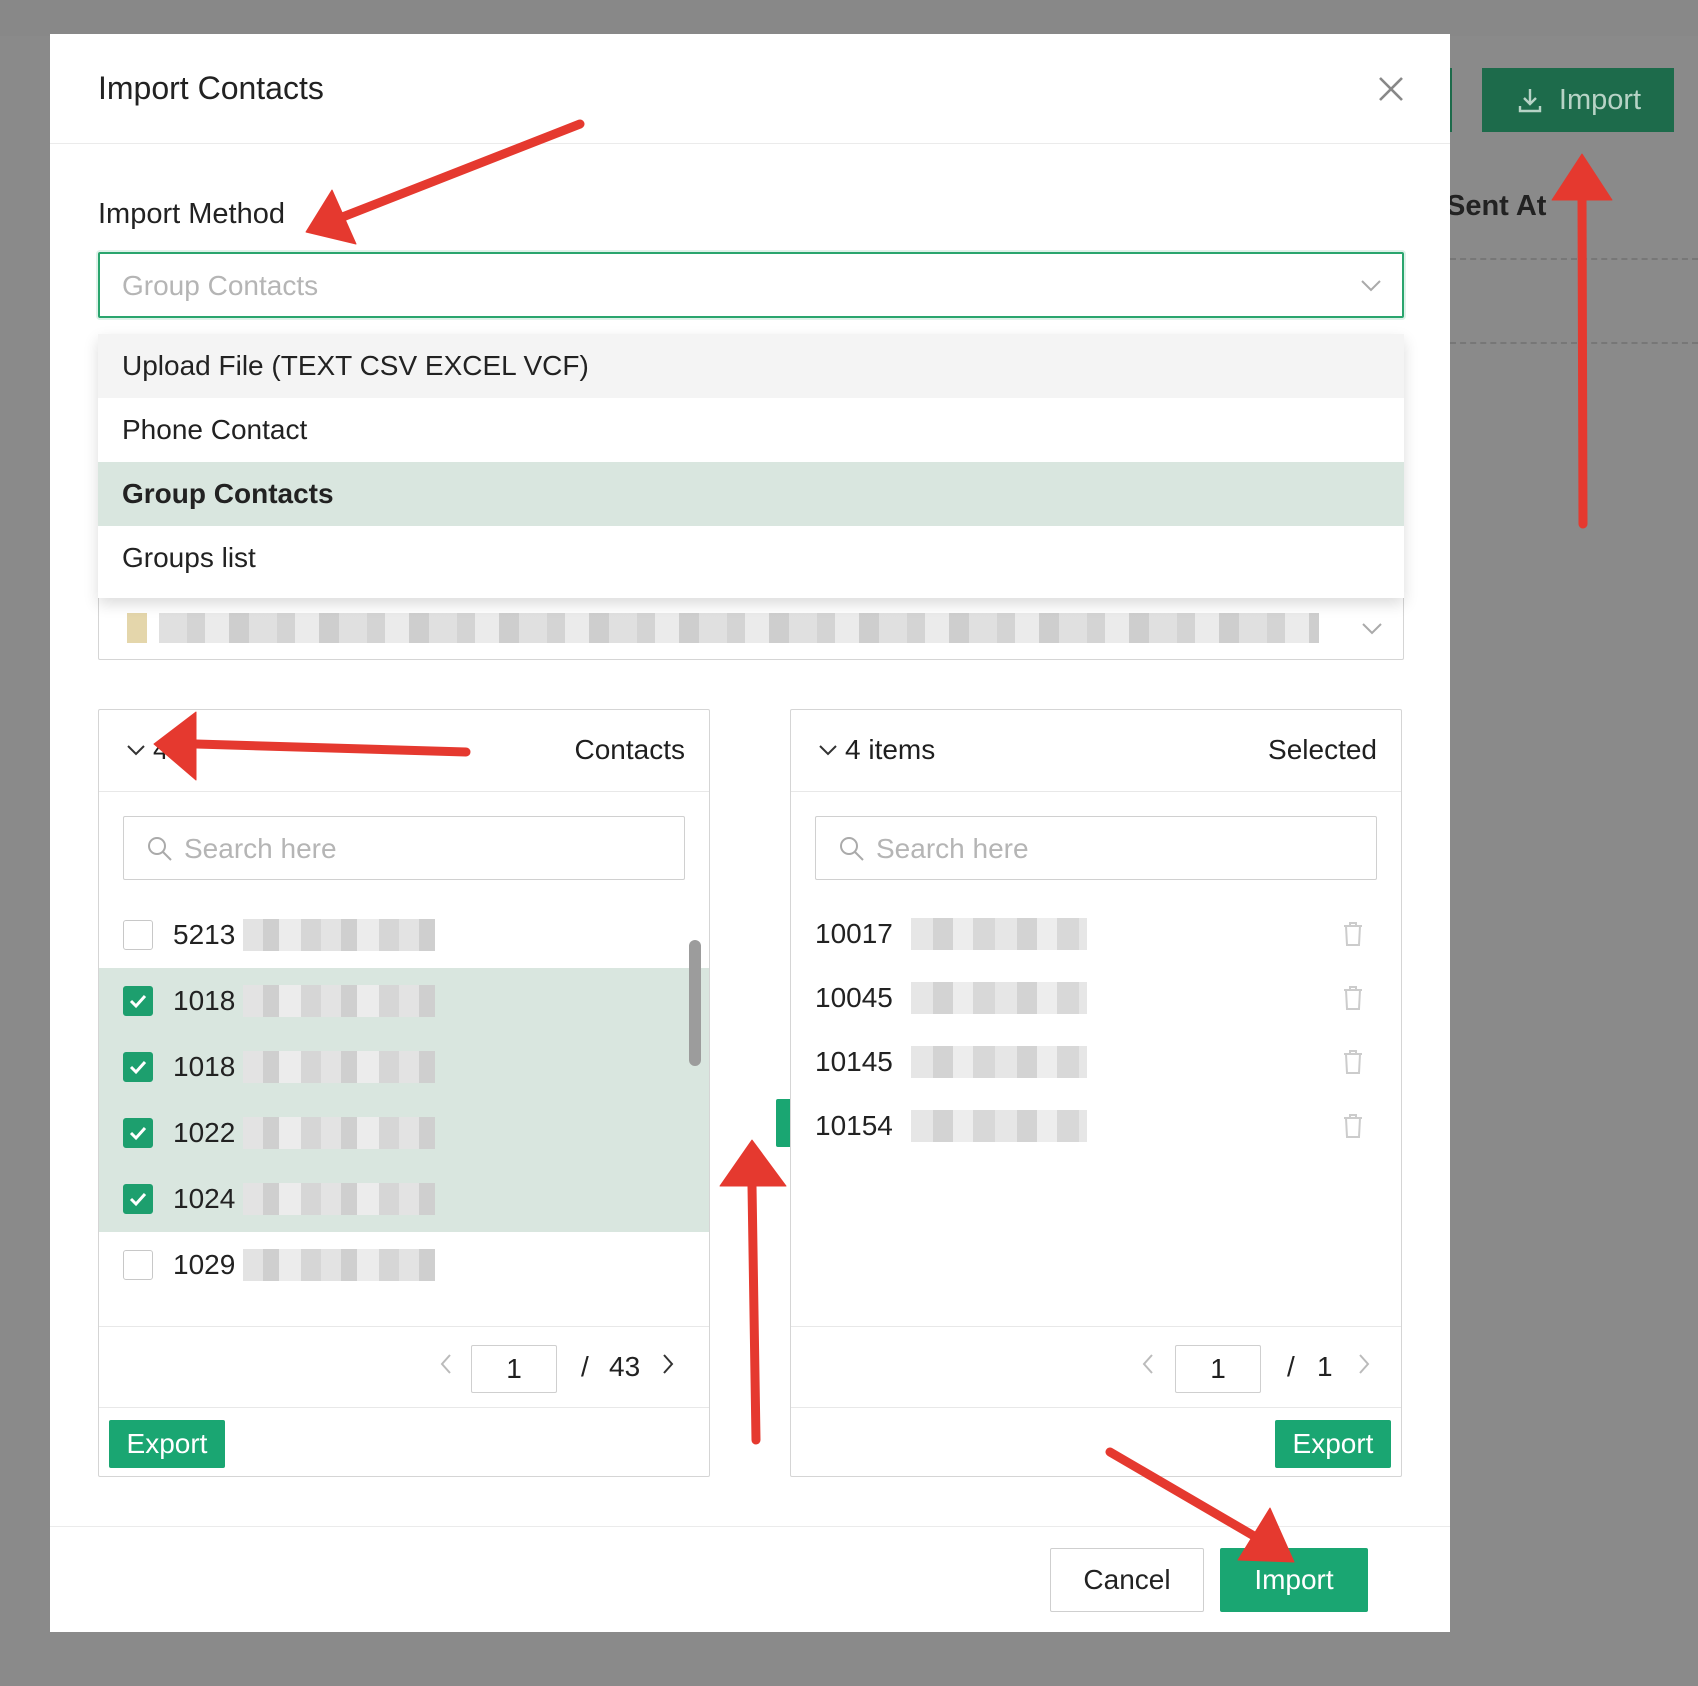 The image size is (1698, 1686). I want to click on selected-row: 10145, so click(1095, 1062).